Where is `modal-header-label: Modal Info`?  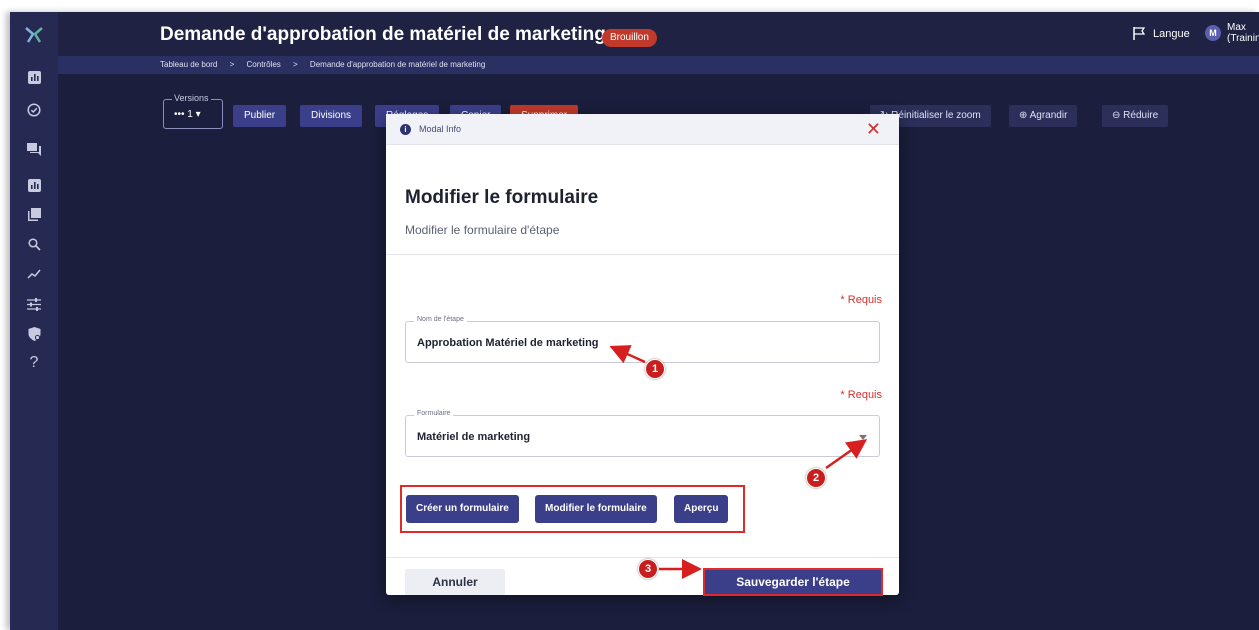 modal-header-label: Modal Info is located at coordinates (440, 129).